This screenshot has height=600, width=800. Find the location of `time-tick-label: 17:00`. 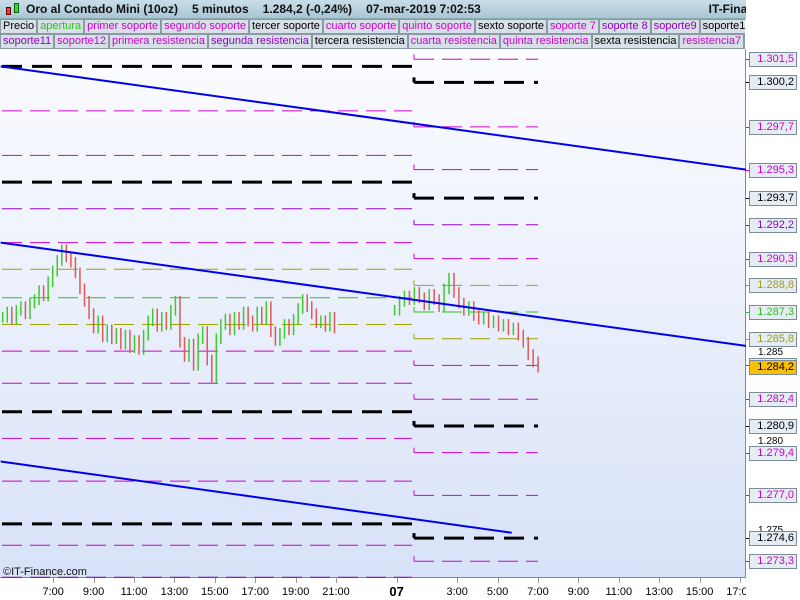

time-tick-label: 17:00 is located at coordinates (255, 592).